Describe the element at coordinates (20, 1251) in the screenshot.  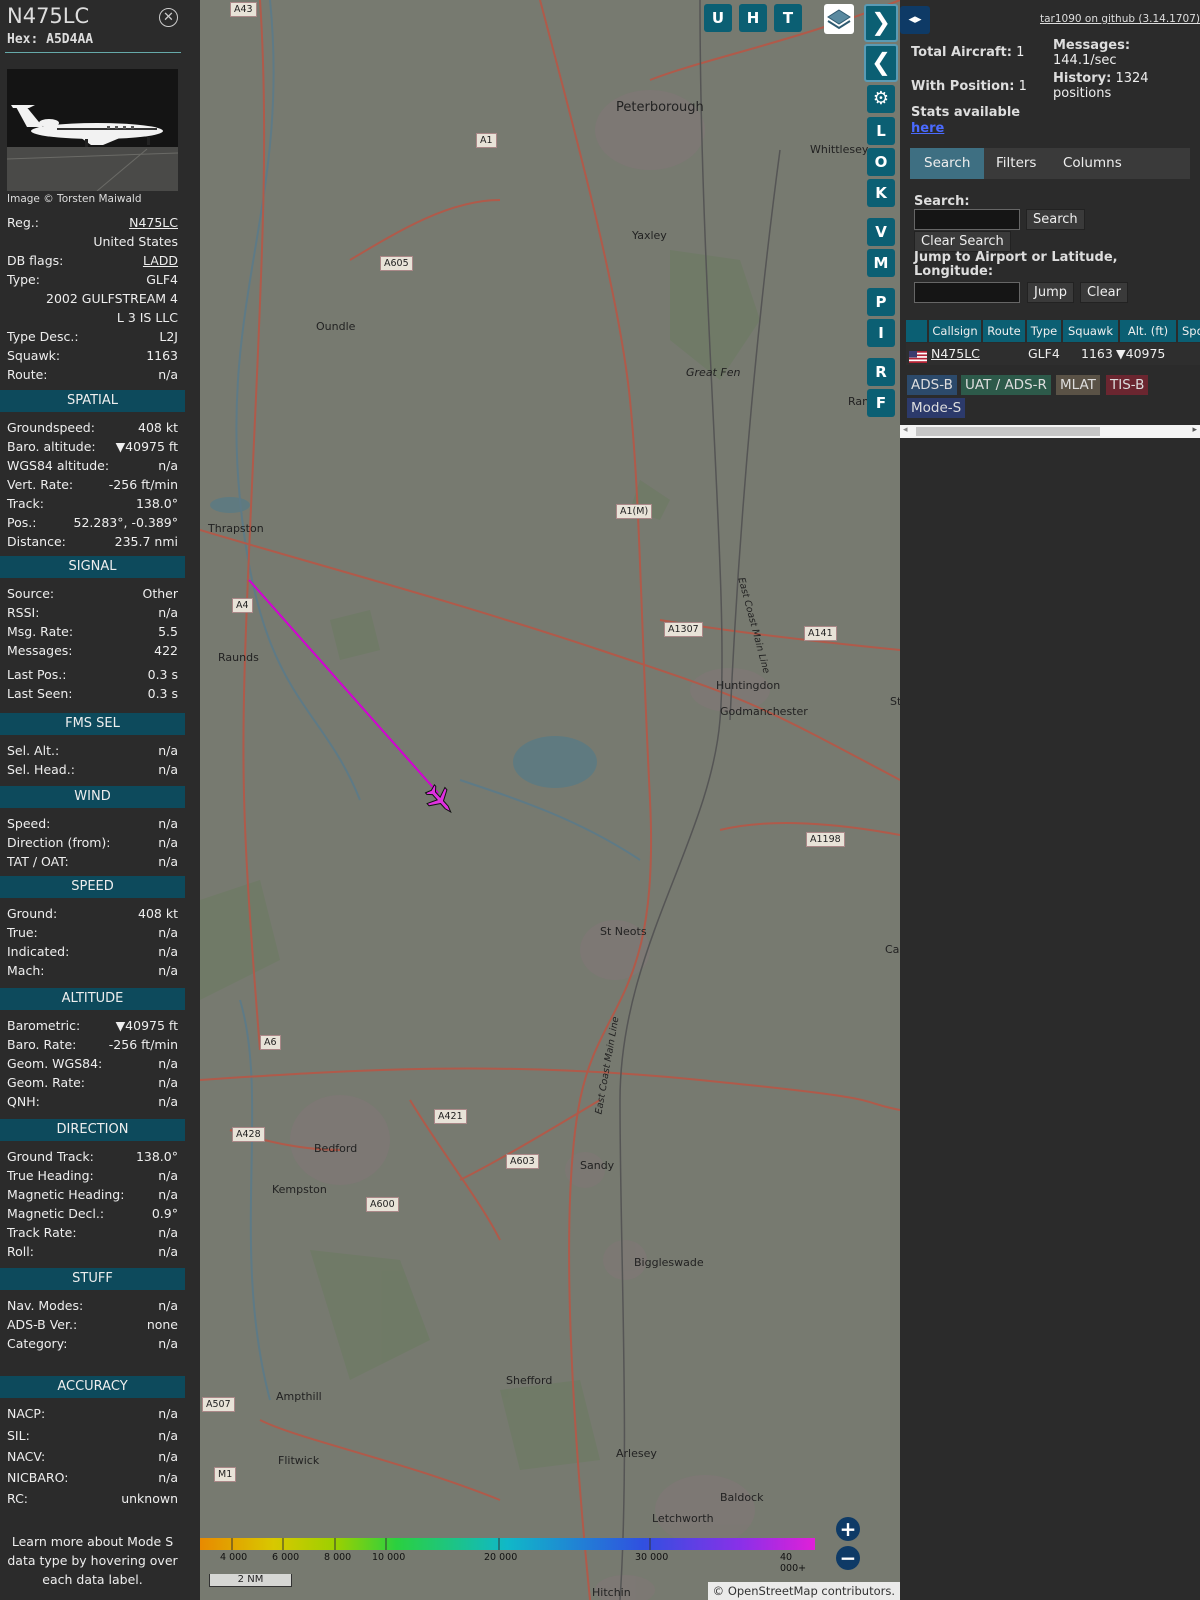
I see `detail-key: Roll:` at that location.